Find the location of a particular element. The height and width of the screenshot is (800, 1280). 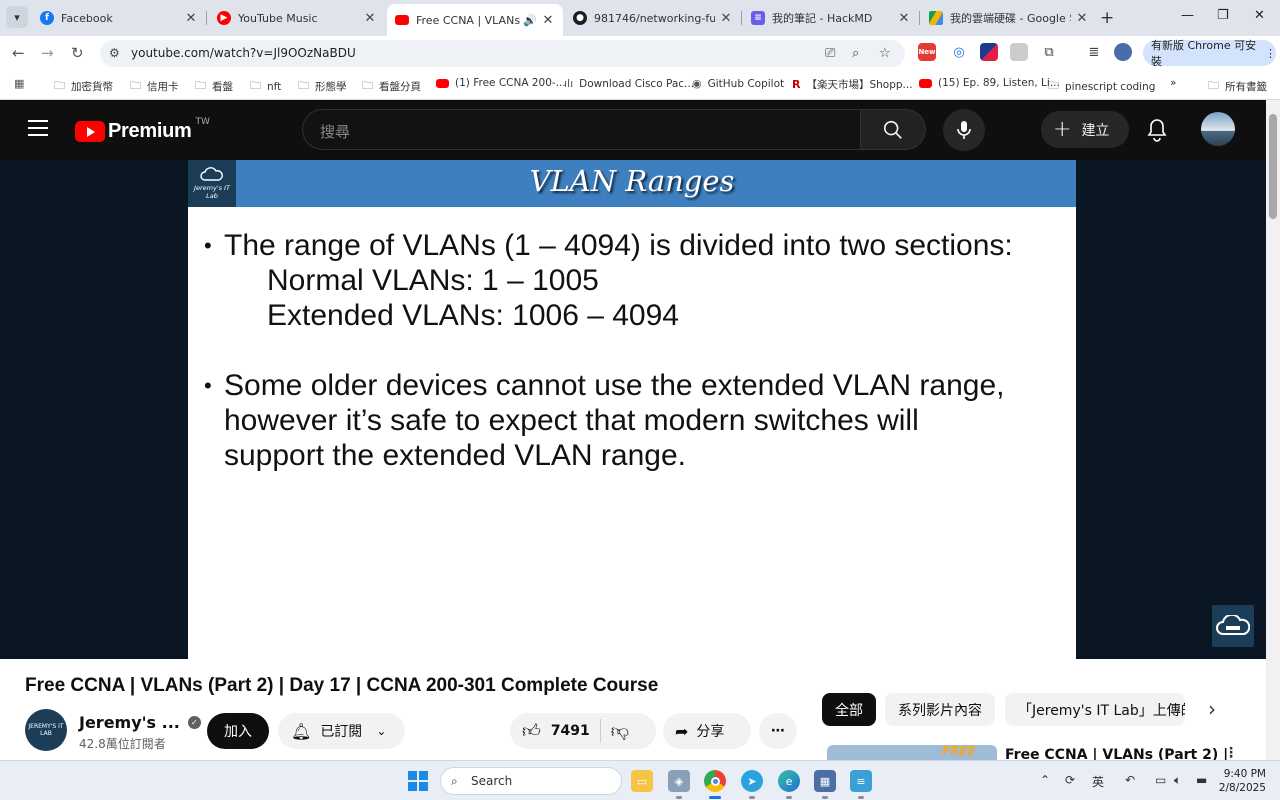

menu-icon is located at coordinates (38, 130).